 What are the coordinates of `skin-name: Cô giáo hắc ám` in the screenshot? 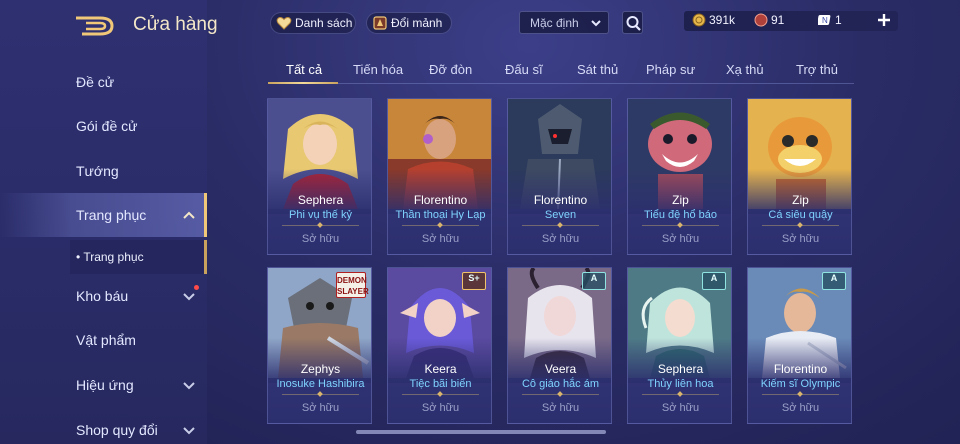 It's located at (560, 384).